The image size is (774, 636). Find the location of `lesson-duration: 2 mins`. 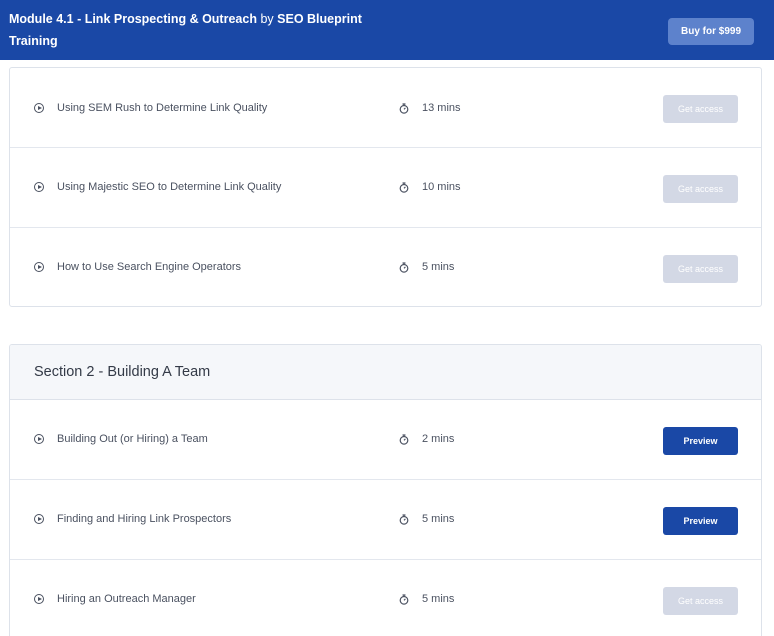

lesson-duration: 2 mins is located at coordinates (438, 439).